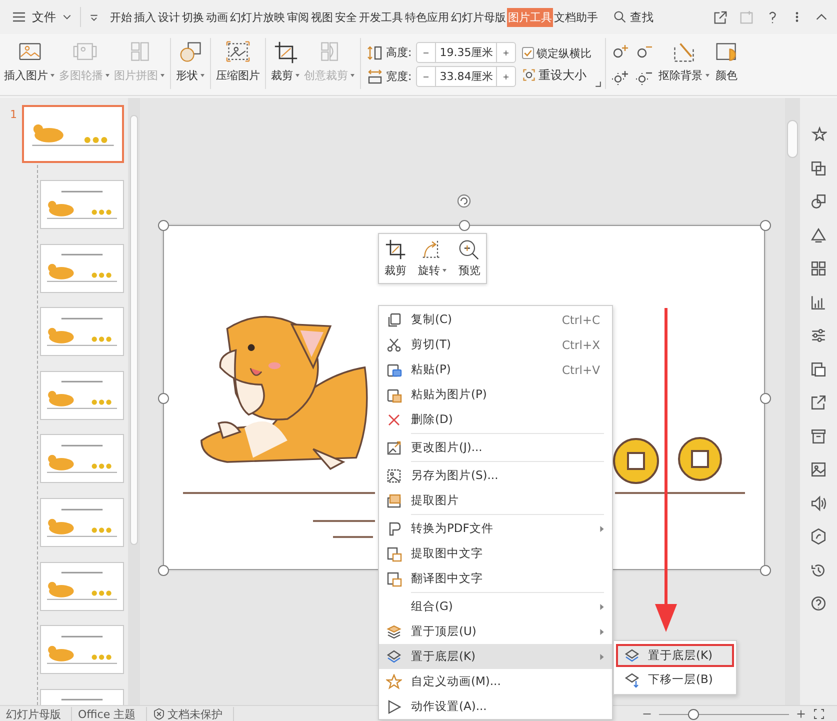 This screenshot has width=837, height=721. What do you see at coordinates (818, 335) in the screenshot?
I see `sliders-icon` at bounding box center [818, 335].